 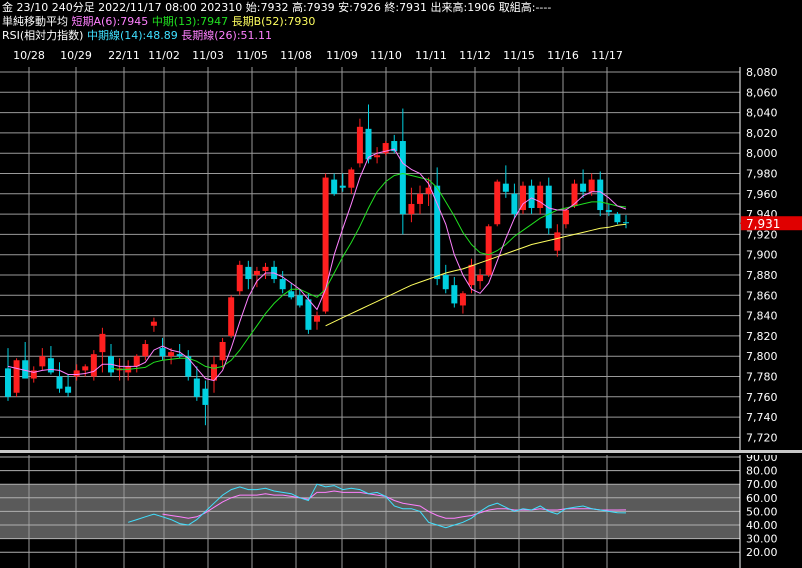 What do you see at coordinates (273, 21) in the screenshot?
I see `ma-long-label: 長期B(52):7930` at bounding box center [273, 21].